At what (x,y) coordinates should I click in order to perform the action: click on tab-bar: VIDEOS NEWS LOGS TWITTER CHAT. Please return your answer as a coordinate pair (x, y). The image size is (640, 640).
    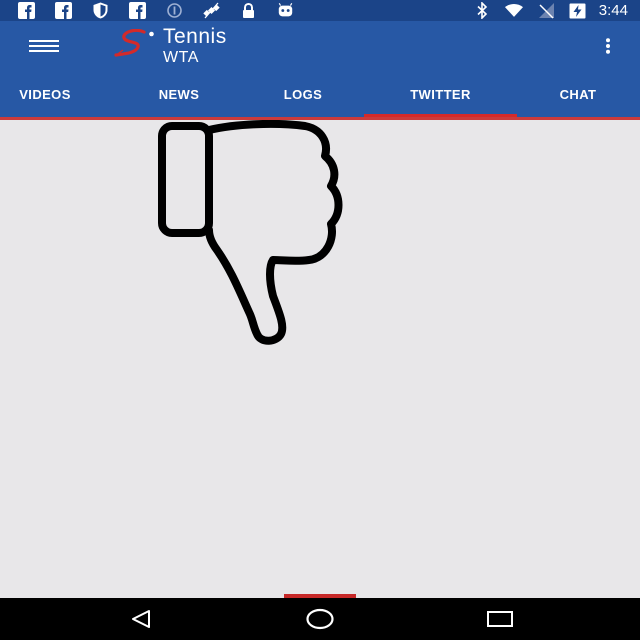
    Looking at the image, I should click on (320, 94).